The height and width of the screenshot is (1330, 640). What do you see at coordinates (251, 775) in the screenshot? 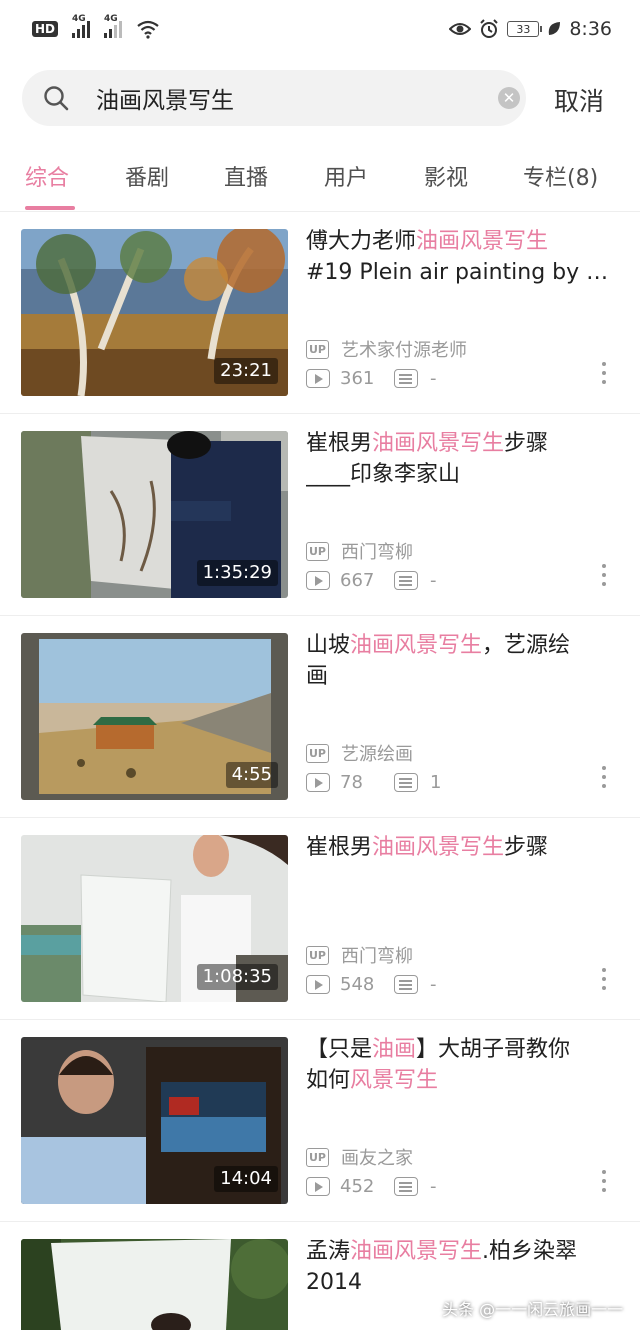
I see `video-duration: 4:55` at bounding box center [251, 775].